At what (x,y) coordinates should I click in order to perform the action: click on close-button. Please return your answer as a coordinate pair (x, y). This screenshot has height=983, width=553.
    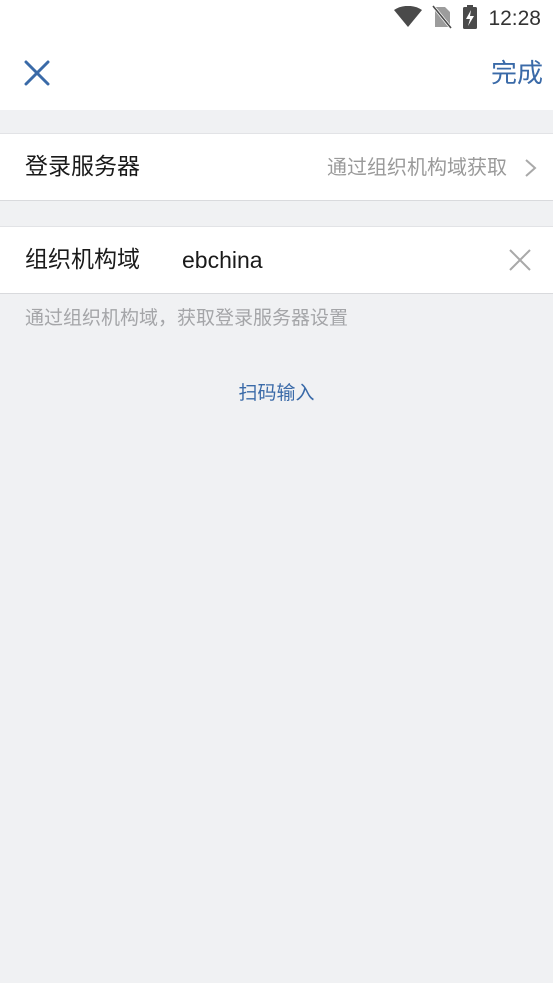
    Looking at the image, I should click on (37, 73).